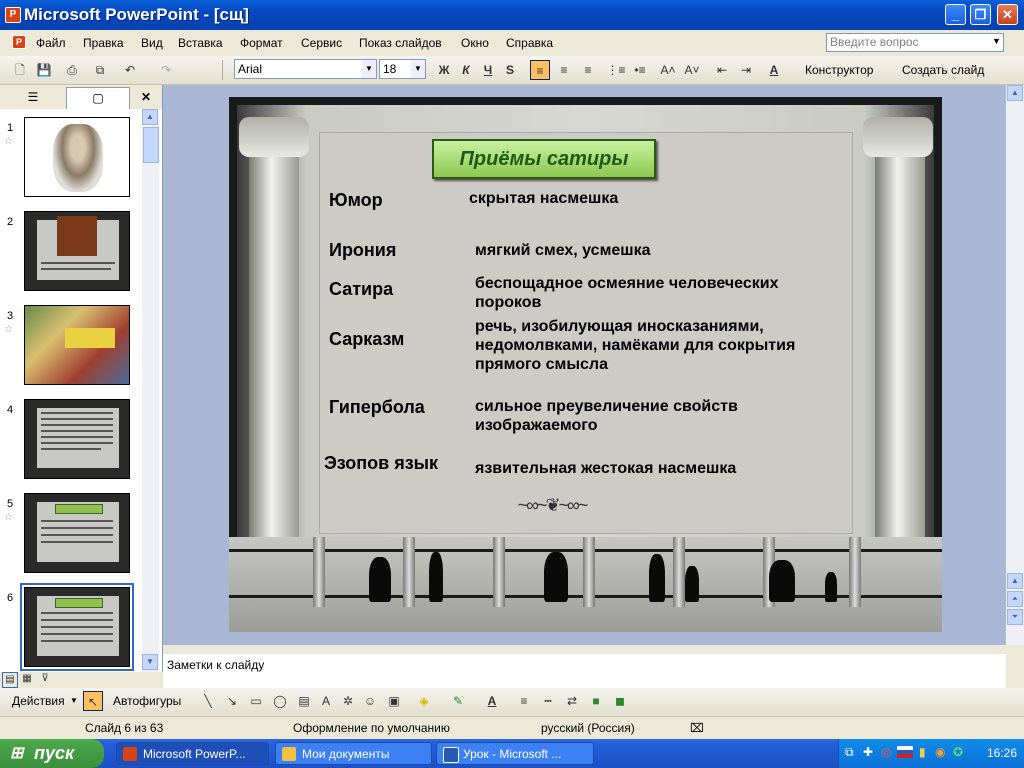 Image resolution: width=1024 pixels, height=768 pixels. What do you see at coordinates (584, 669) in the screenshot?
I see `notes-pane: Заметки к слайду` at bounding box center [584, 669].